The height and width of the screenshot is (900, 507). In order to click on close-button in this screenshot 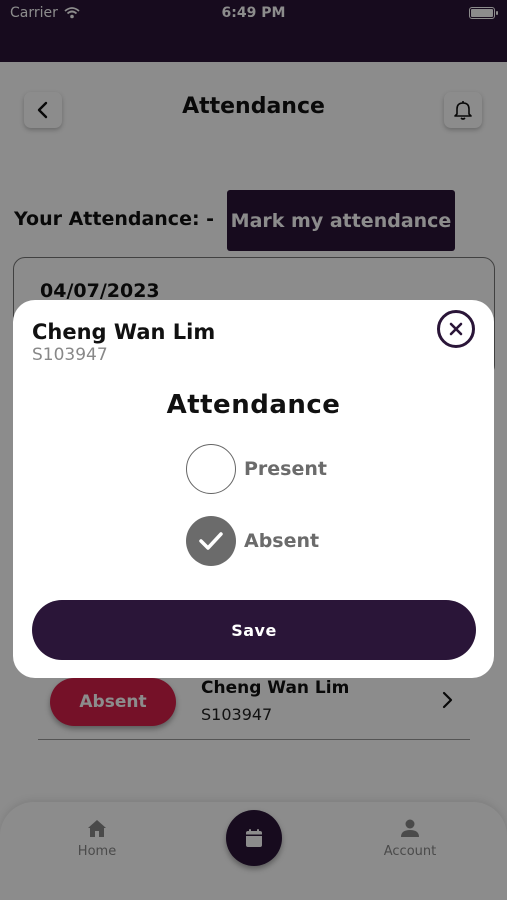, I will do `click(456, 329)`.